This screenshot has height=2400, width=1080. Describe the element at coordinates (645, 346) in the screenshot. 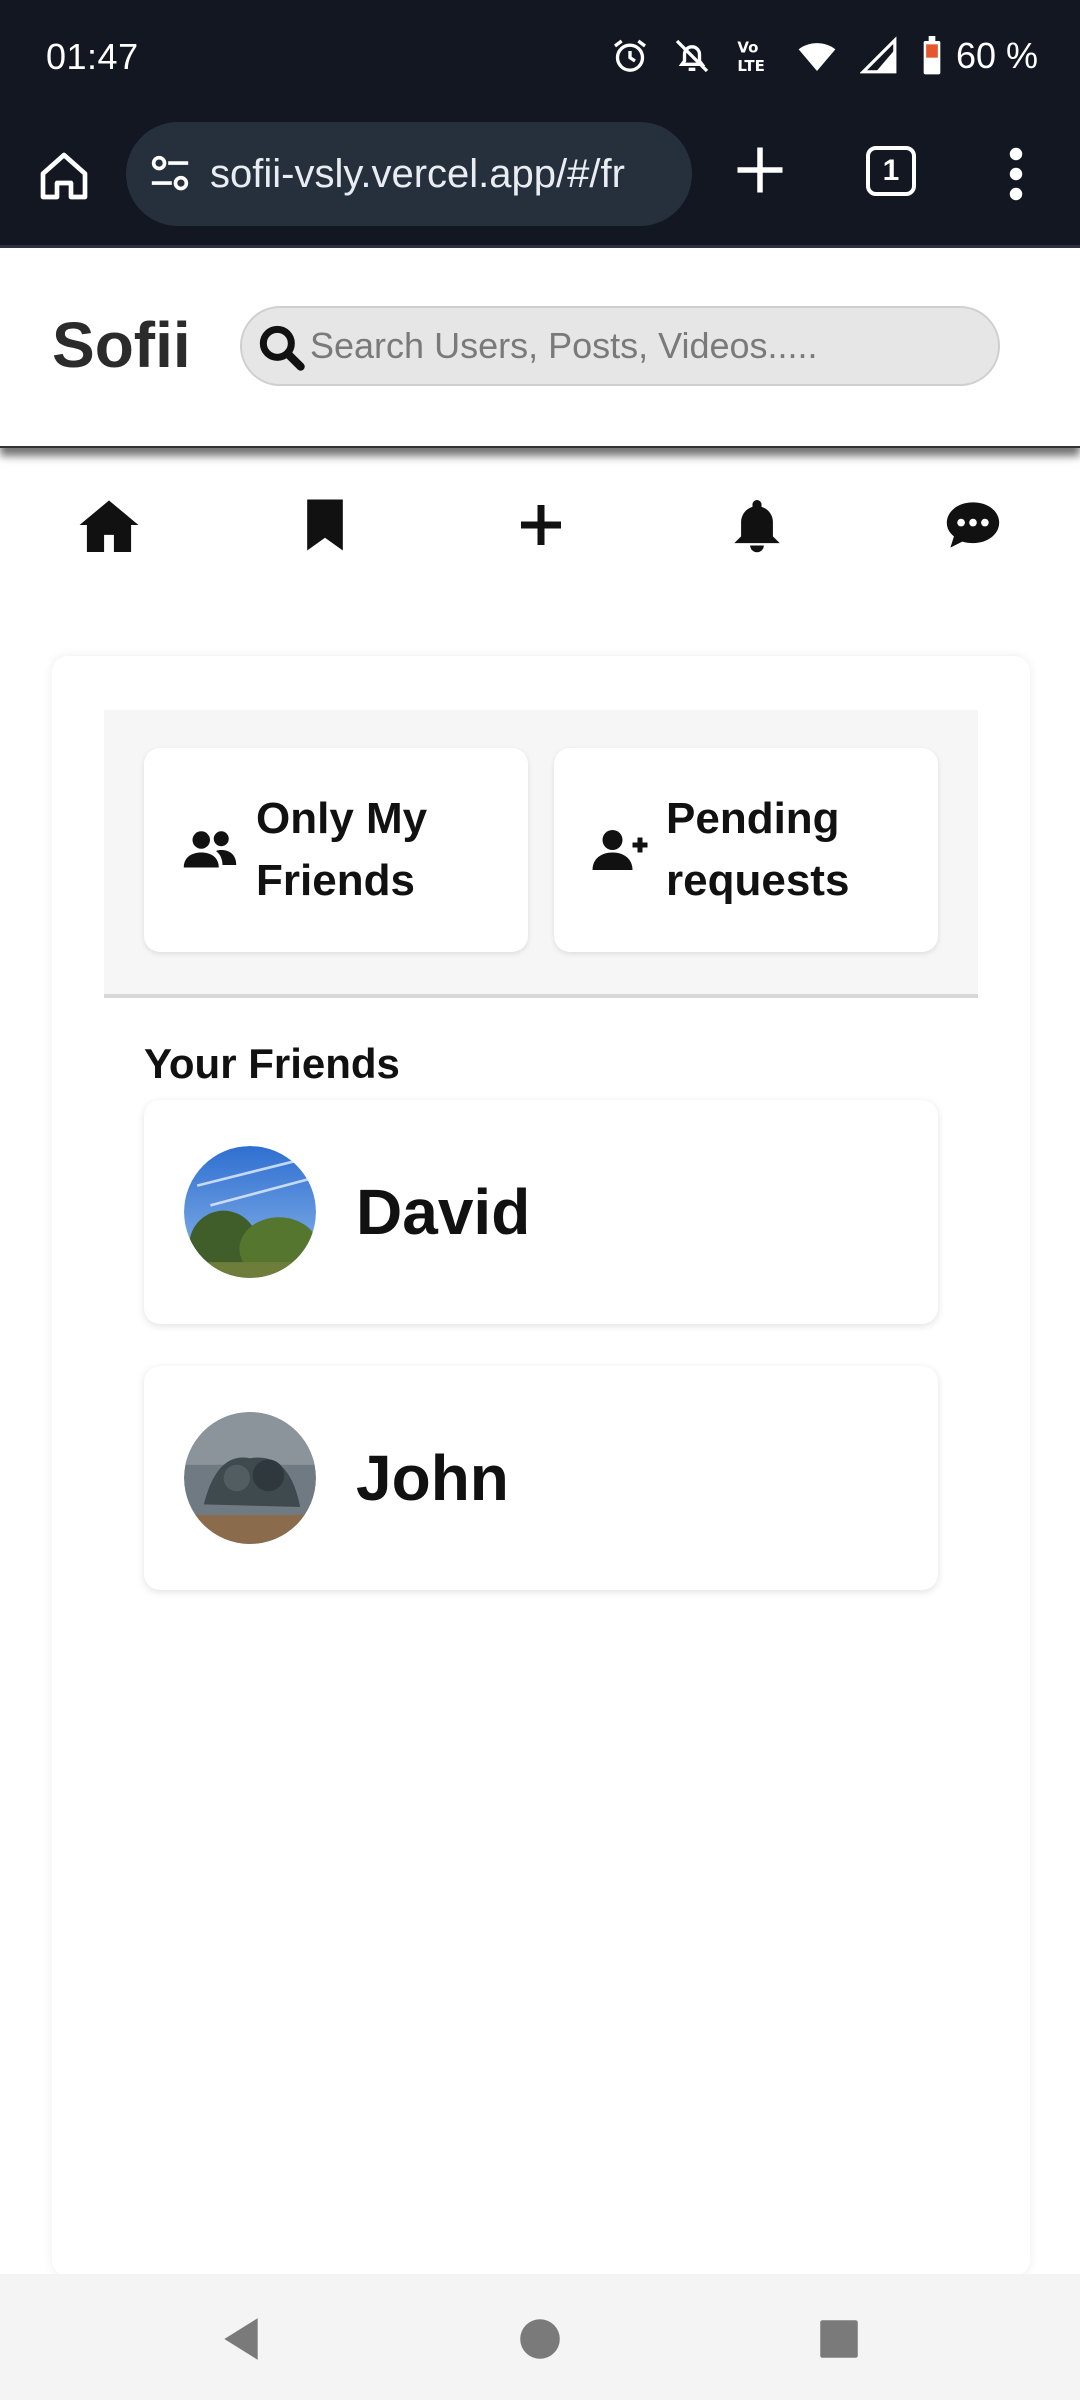

I see `search-input` at that location.